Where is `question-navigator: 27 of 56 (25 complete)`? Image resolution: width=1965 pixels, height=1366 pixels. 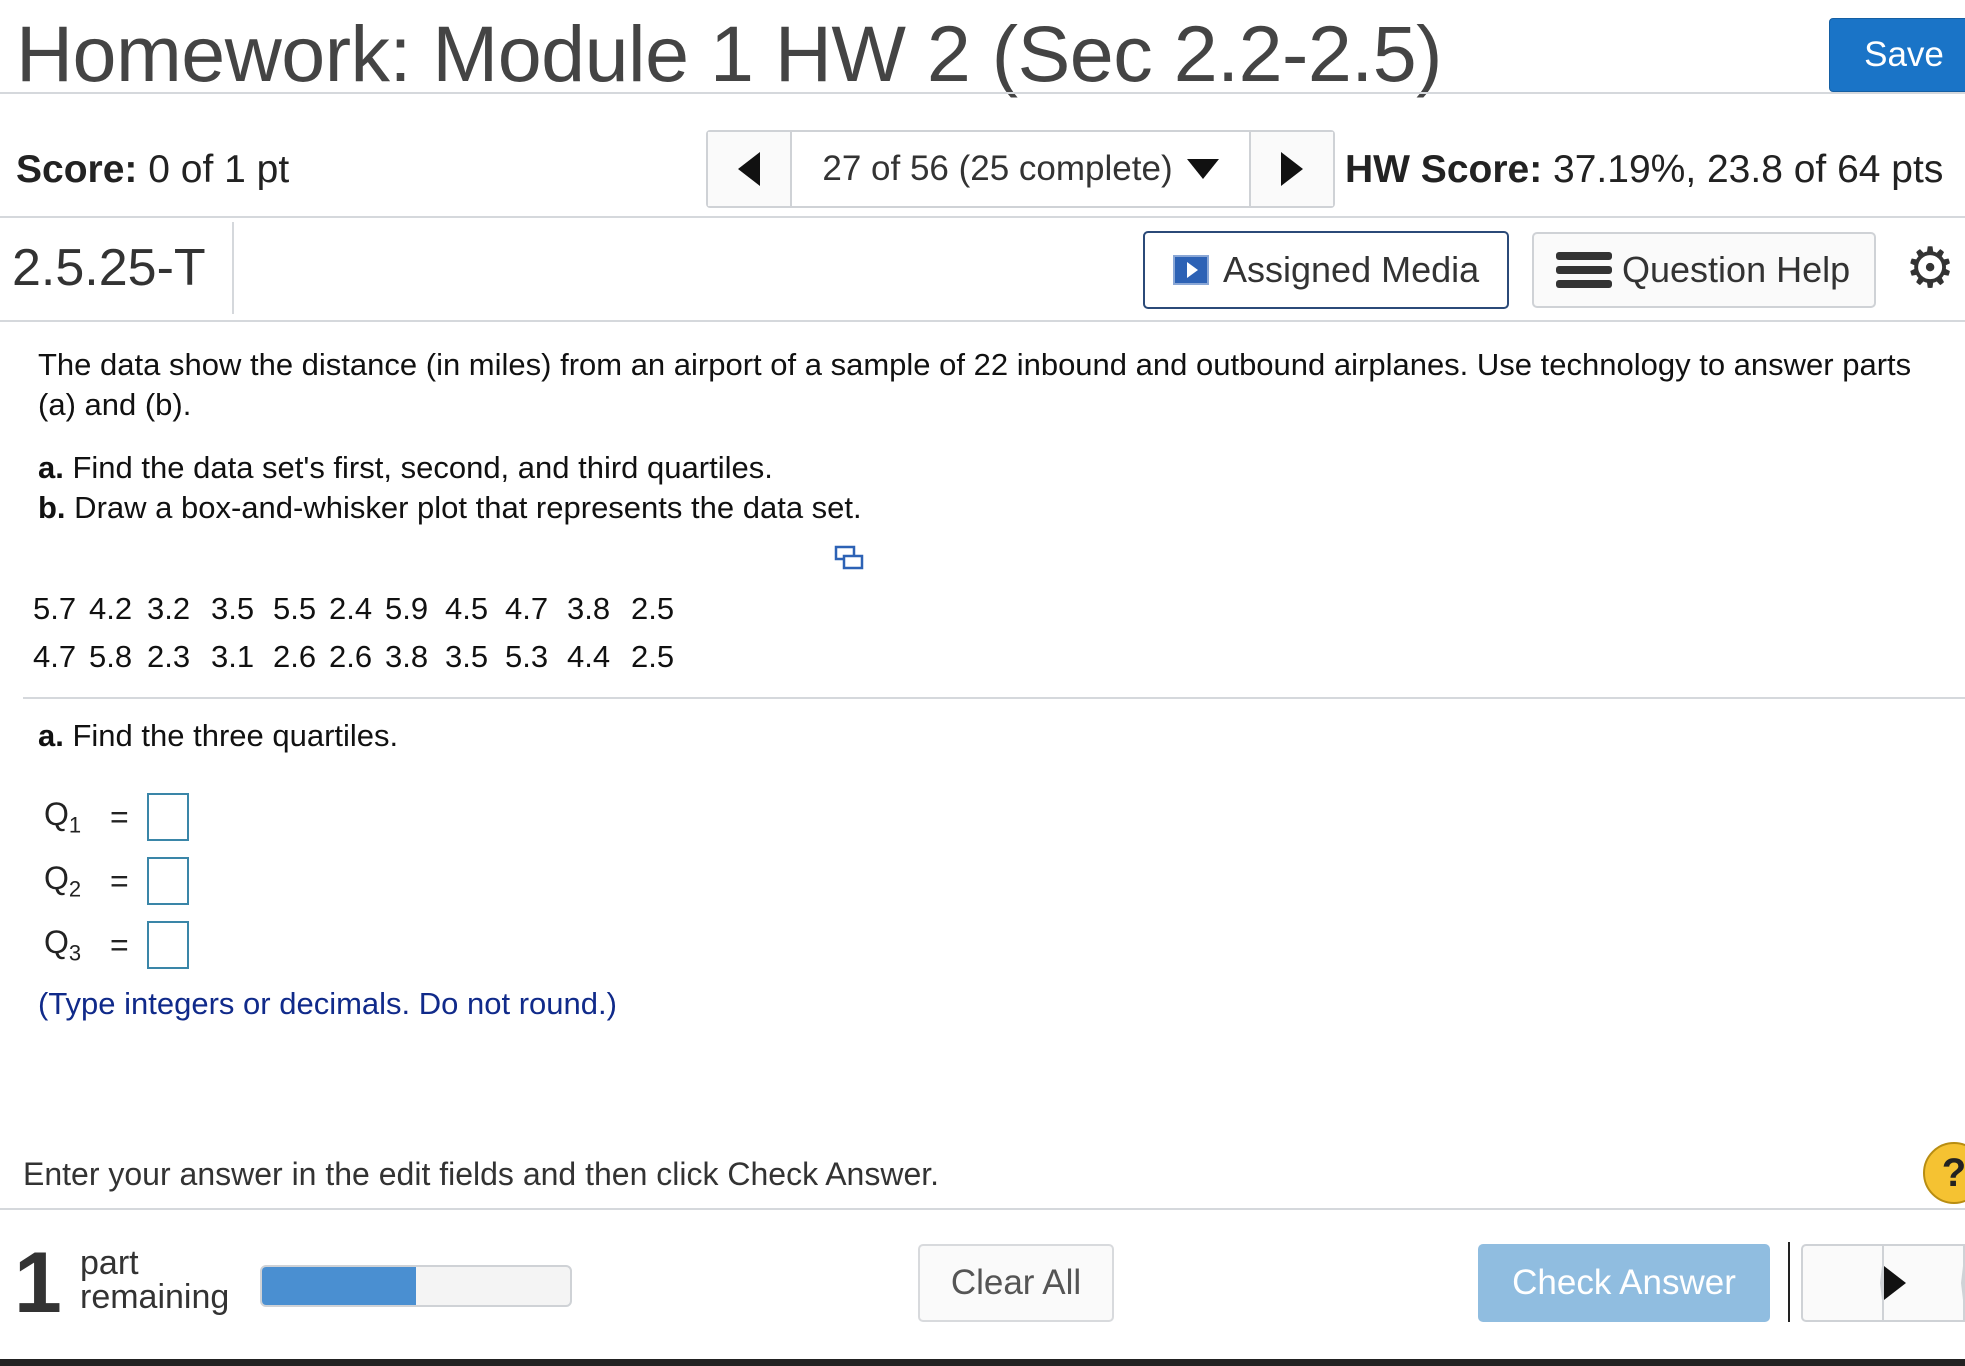
question-navigator: 27 of 56 (25 complete) is located at coordinates (1020, 169).